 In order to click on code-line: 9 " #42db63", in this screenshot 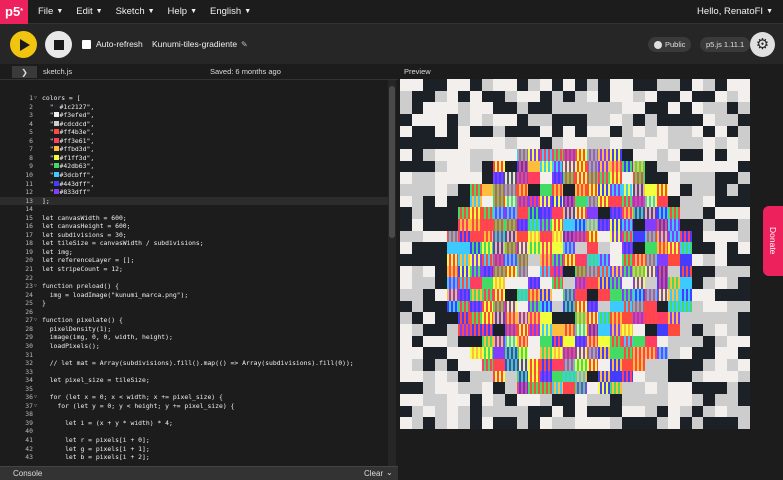, I will do `click(194, 166)`.